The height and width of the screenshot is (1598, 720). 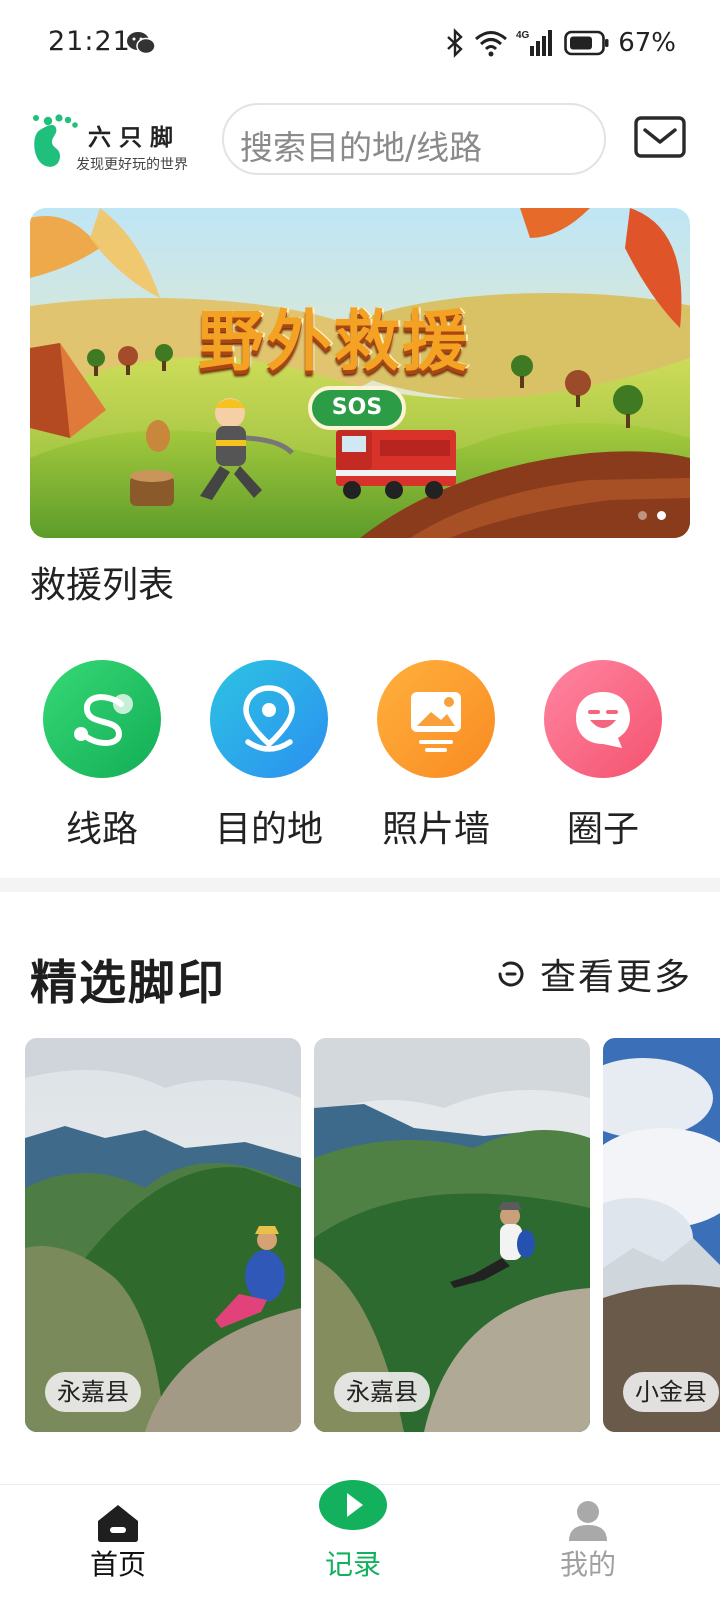 I want to click on bottom-nav: 首页 记录 我的, so click(x=360, y=1539).